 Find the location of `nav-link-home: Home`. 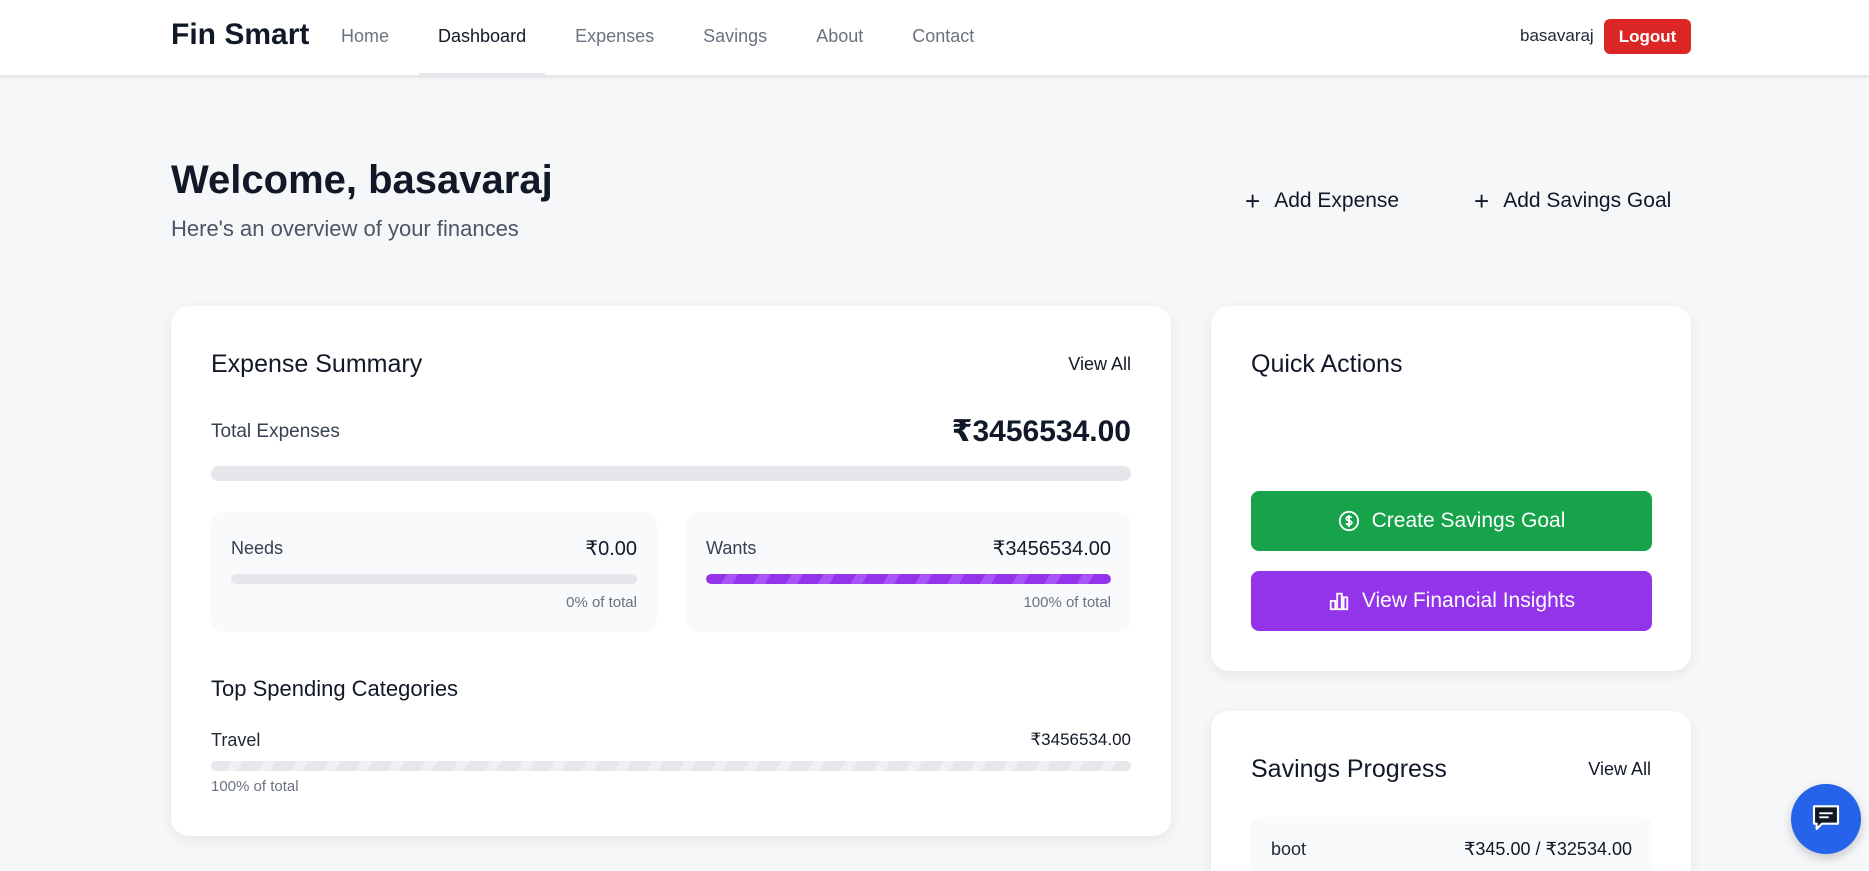

nav-link-home: Home is located at coordinates (365, 38).